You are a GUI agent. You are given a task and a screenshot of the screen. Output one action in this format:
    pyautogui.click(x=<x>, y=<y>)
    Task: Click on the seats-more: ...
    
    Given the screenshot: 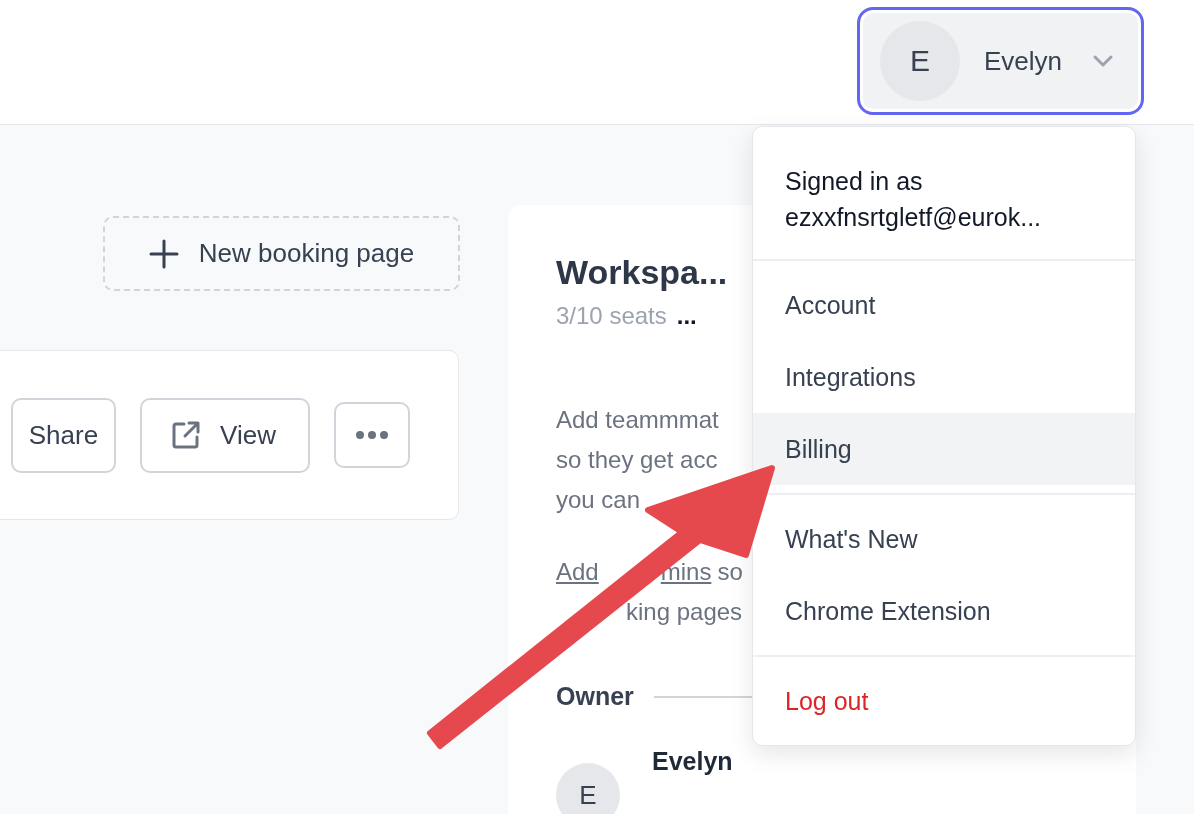 What is the action you would take?
    pyautogui.click(x=686, y=316)
    